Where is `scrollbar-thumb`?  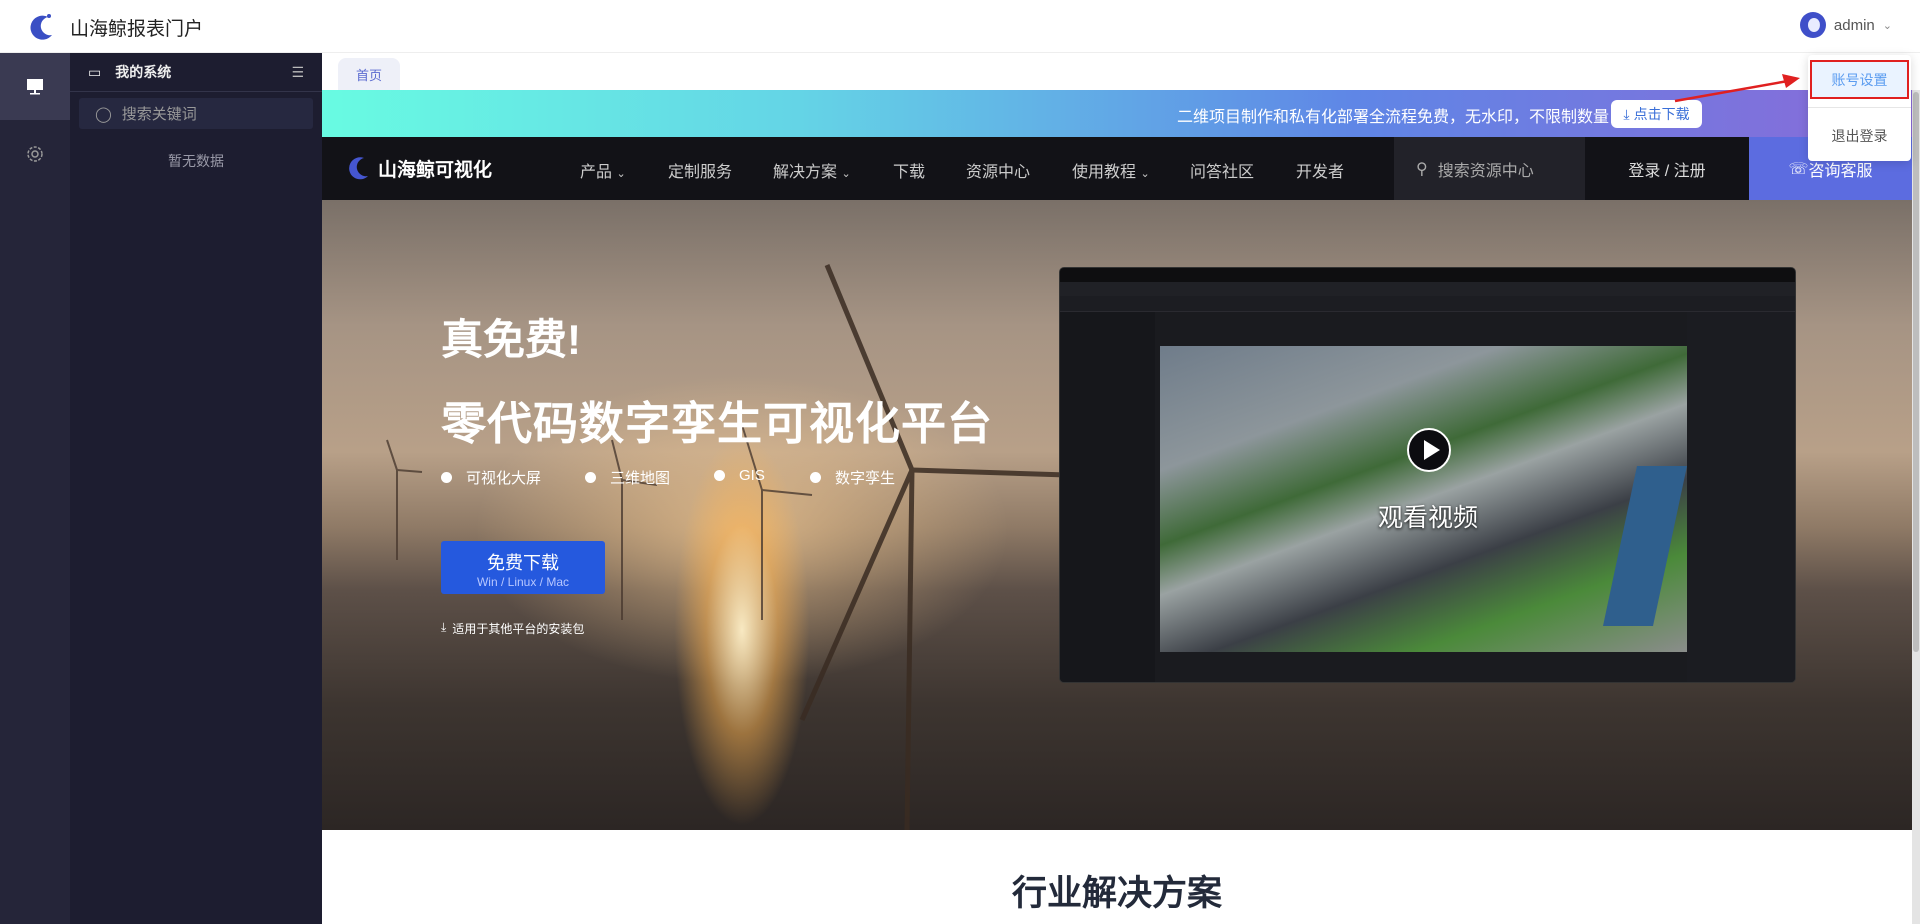 scrollbar-thumb is located at coordinates (1916, 372).